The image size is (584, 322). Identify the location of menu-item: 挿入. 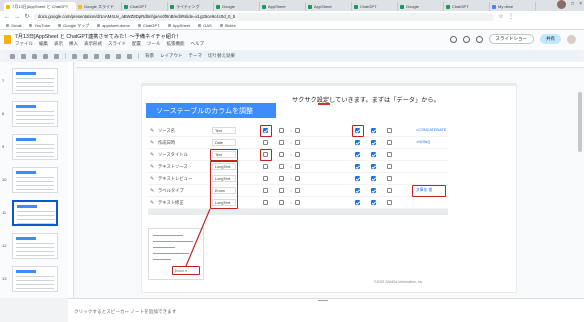
(73, 44).